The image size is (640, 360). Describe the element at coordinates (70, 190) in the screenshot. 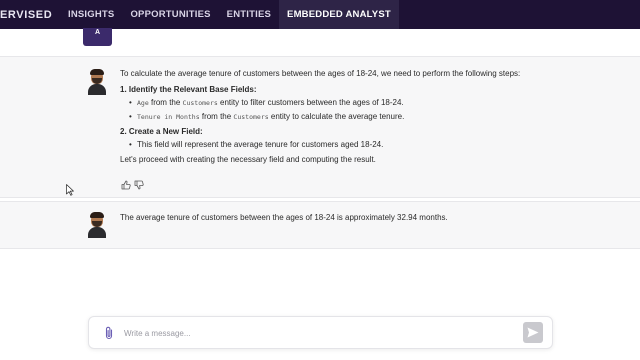

I see `mouse-cursor-icon` at that location.